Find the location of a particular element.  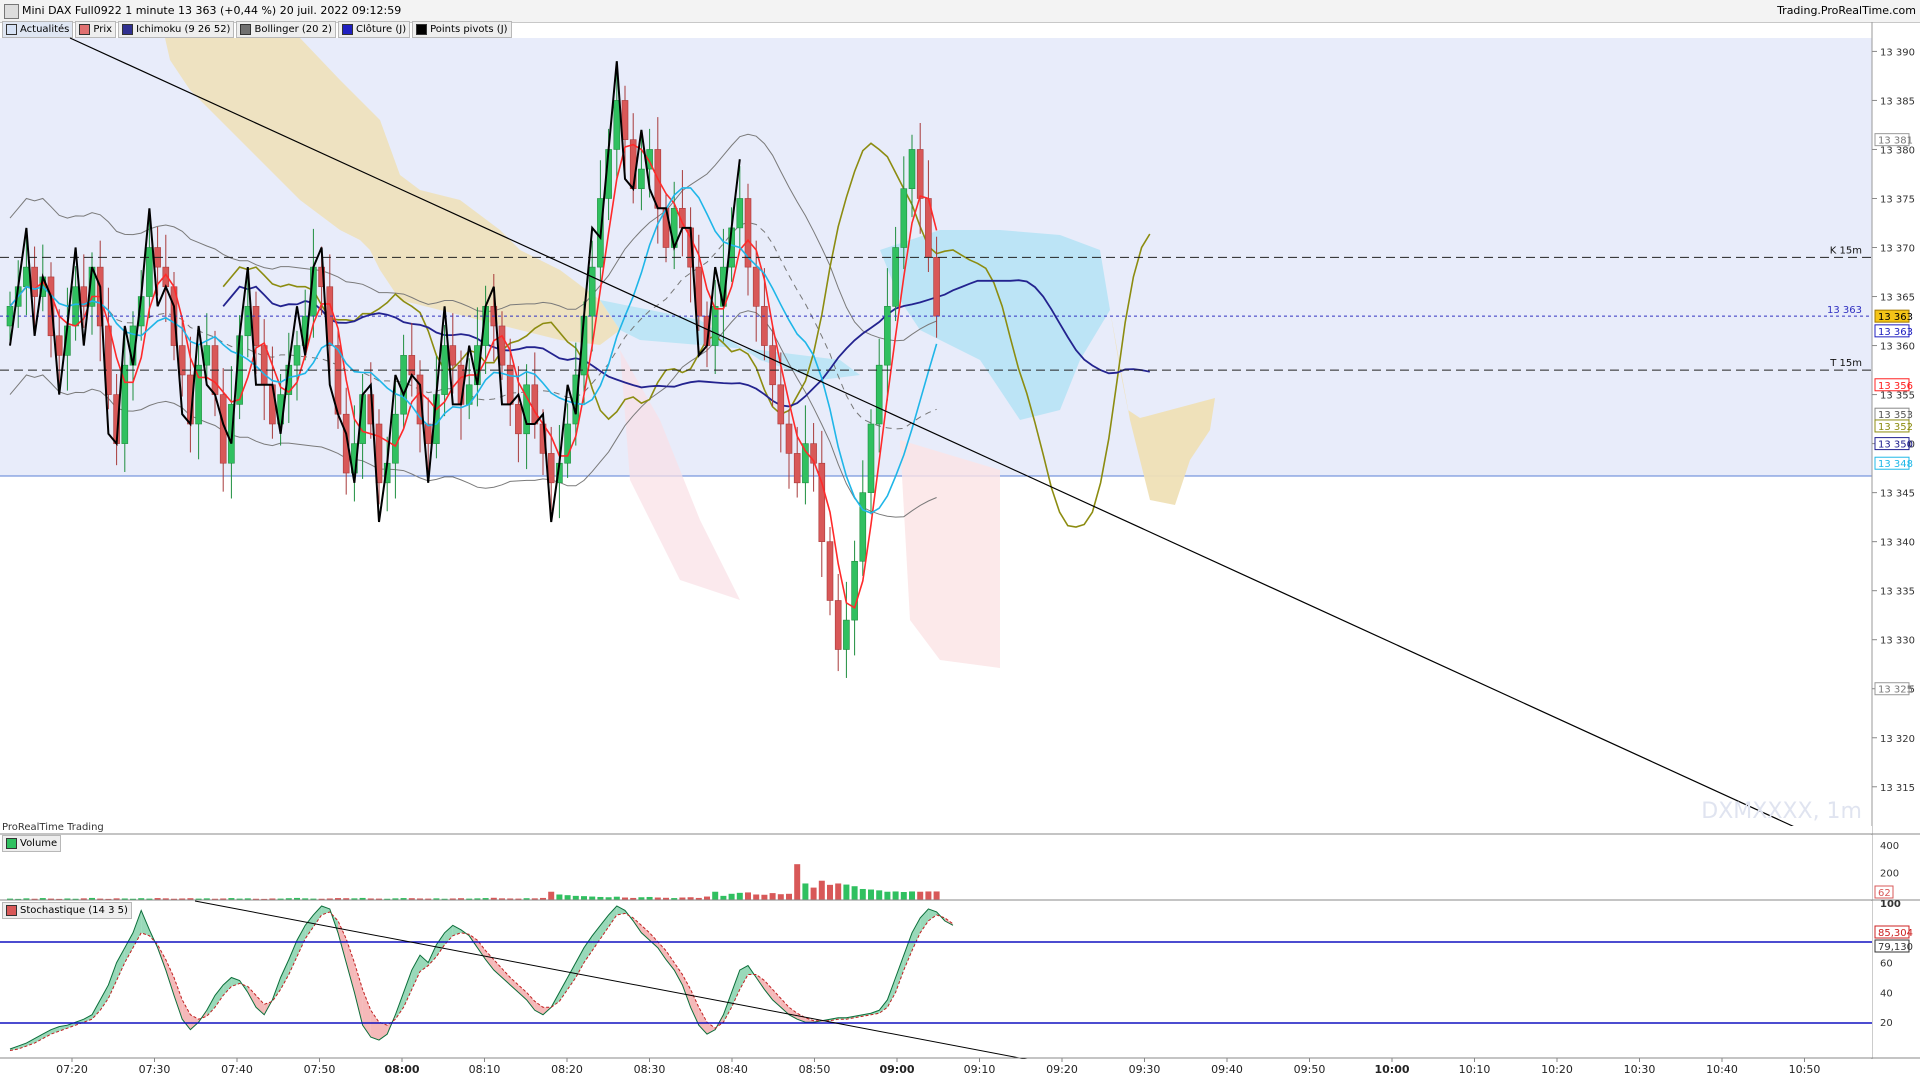

time-tick-label: 07:30 is located at coordinates (155, 1069).